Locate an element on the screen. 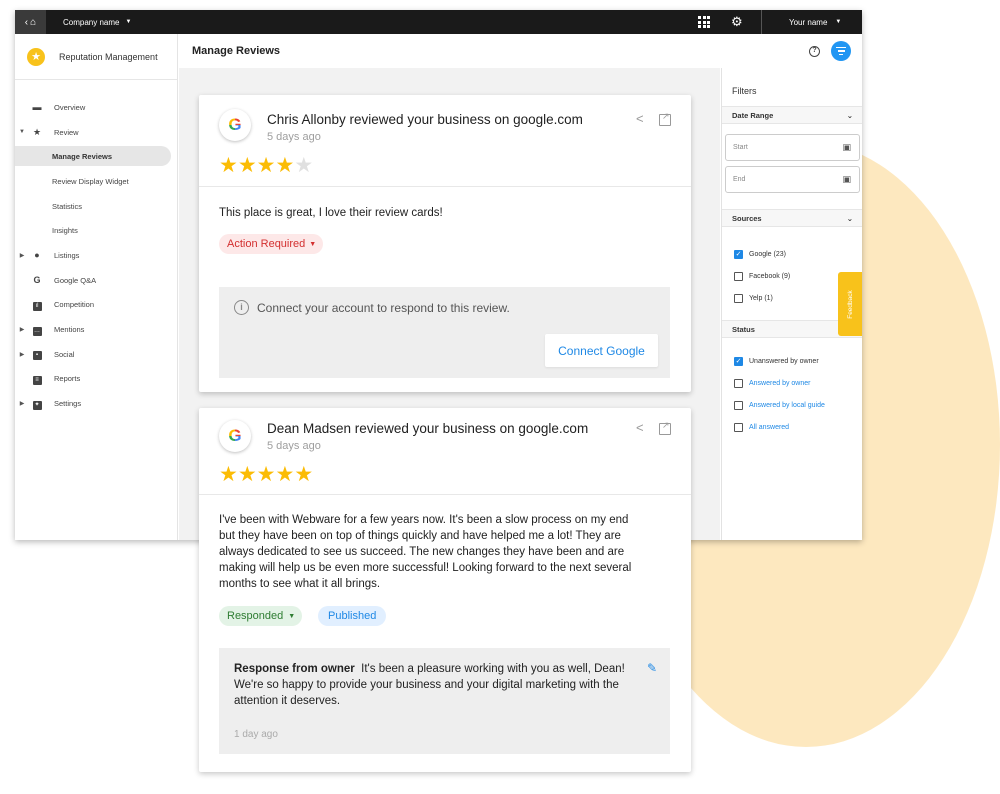  star-rating: ★★★★★ is located at coordinates (266, 474).